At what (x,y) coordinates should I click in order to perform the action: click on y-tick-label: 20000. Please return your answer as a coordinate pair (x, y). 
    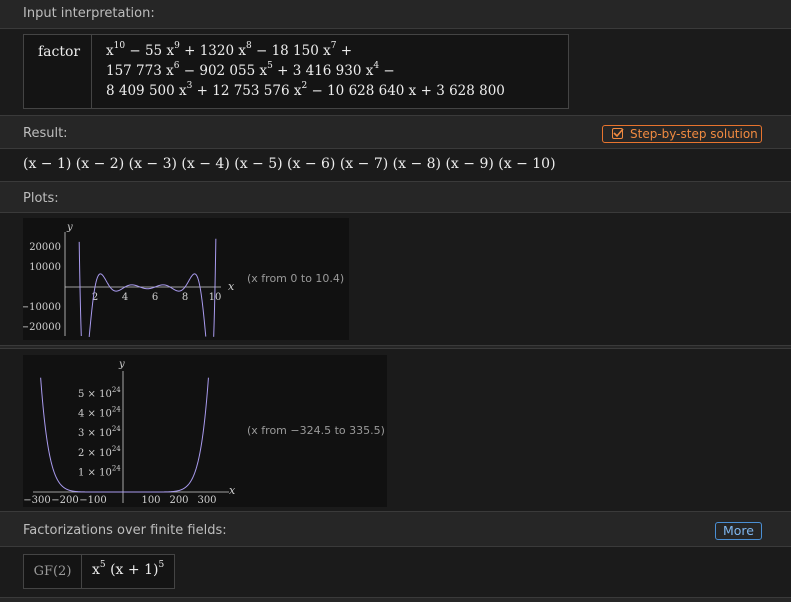
    Looking at the image, I should click on (45, 247).